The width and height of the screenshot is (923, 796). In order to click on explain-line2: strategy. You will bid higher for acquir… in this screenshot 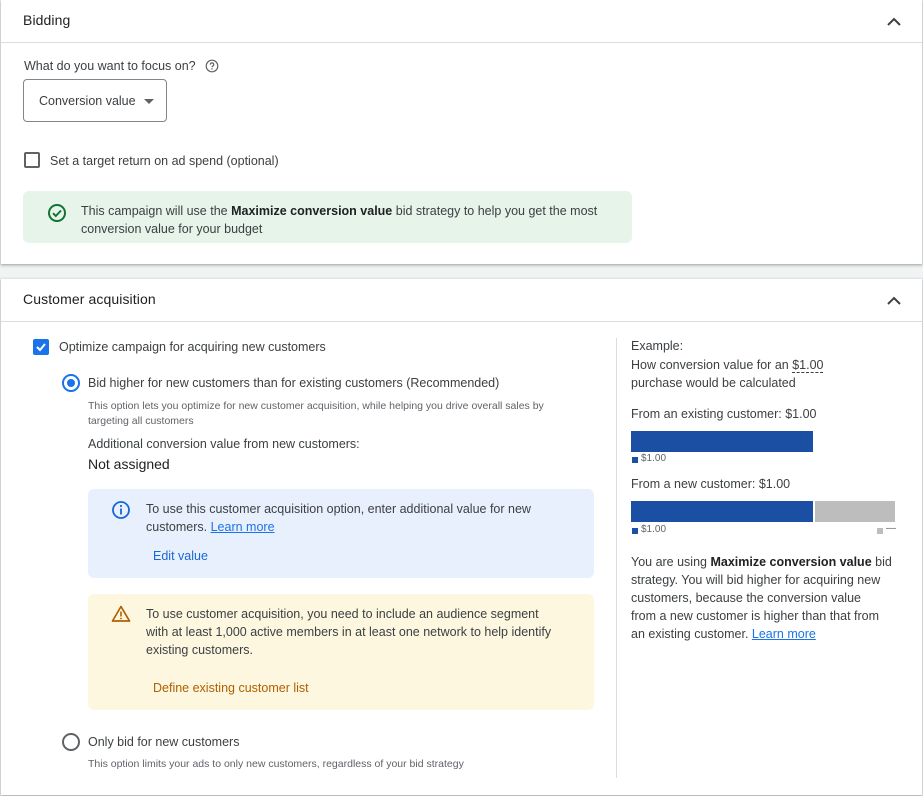, I will do `click(756, 580)`.